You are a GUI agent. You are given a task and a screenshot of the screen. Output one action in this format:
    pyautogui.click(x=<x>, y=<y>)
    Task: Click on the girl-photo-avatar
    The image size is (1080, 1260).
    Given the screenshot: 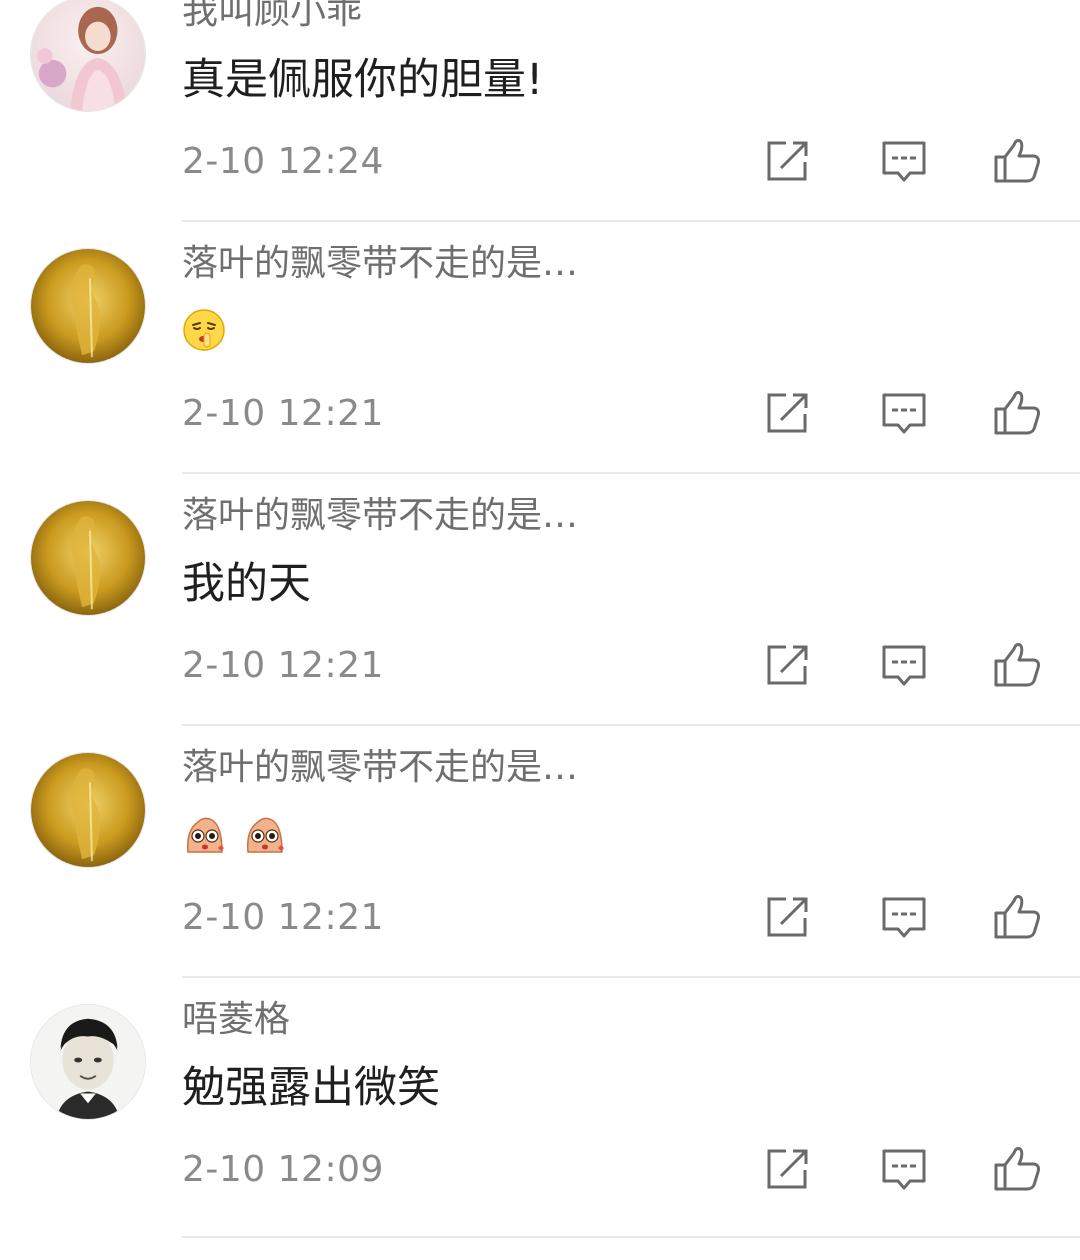 What is the action you would take?
    pyautogui.click(x=88, y=55)
    